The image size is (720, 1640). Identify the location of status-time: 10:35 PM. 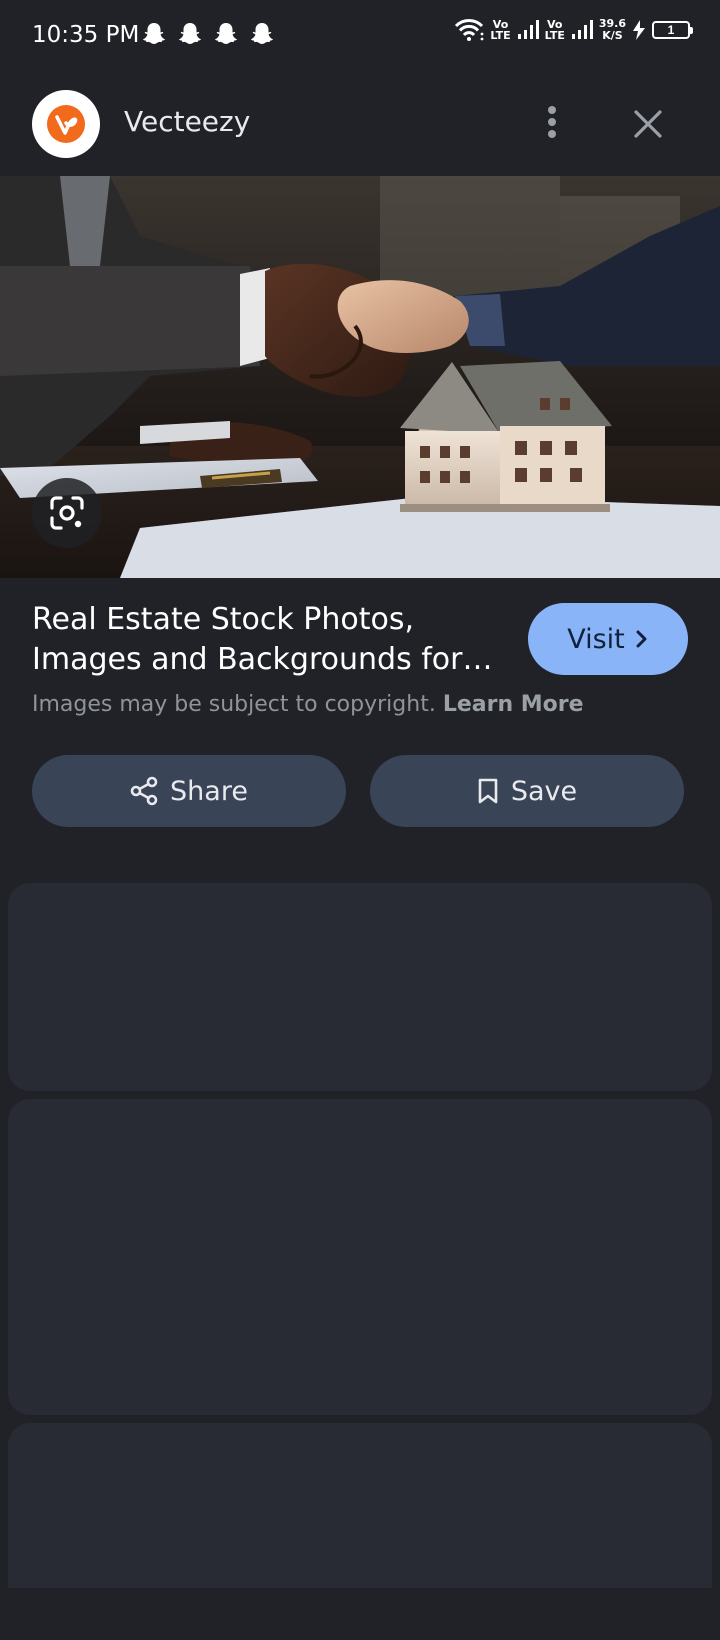
(86, 35).